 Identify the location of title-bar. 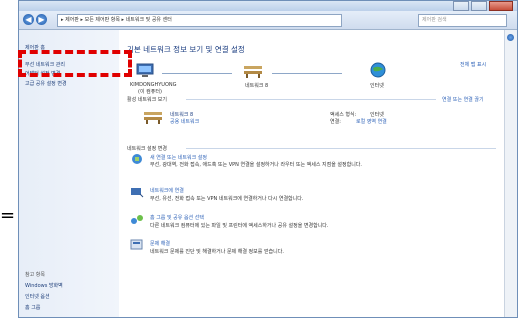
(268, 6).